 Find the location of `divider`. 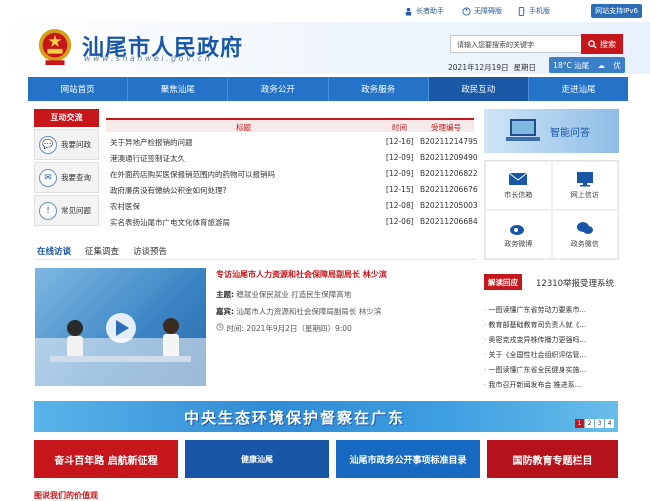

divider is located at coordinates (255, 259).